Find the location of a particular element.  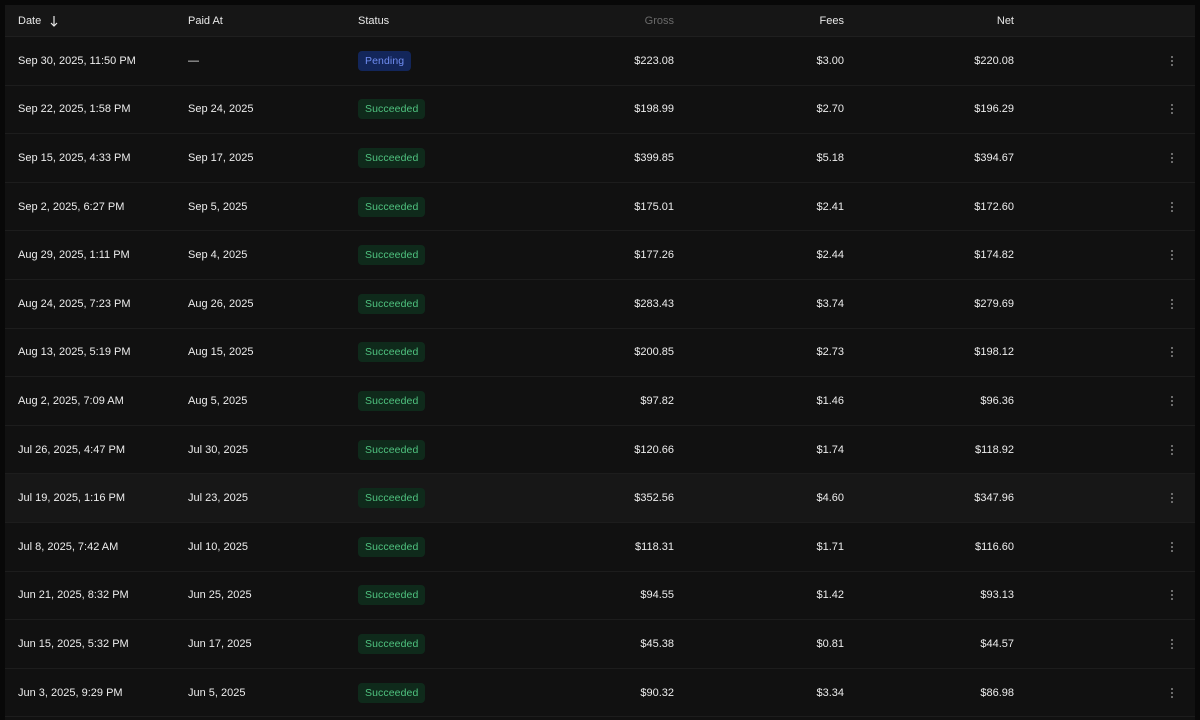

cell-date: Aug 13, 2025, 5:19 PM is located at coordinates (98, 353).